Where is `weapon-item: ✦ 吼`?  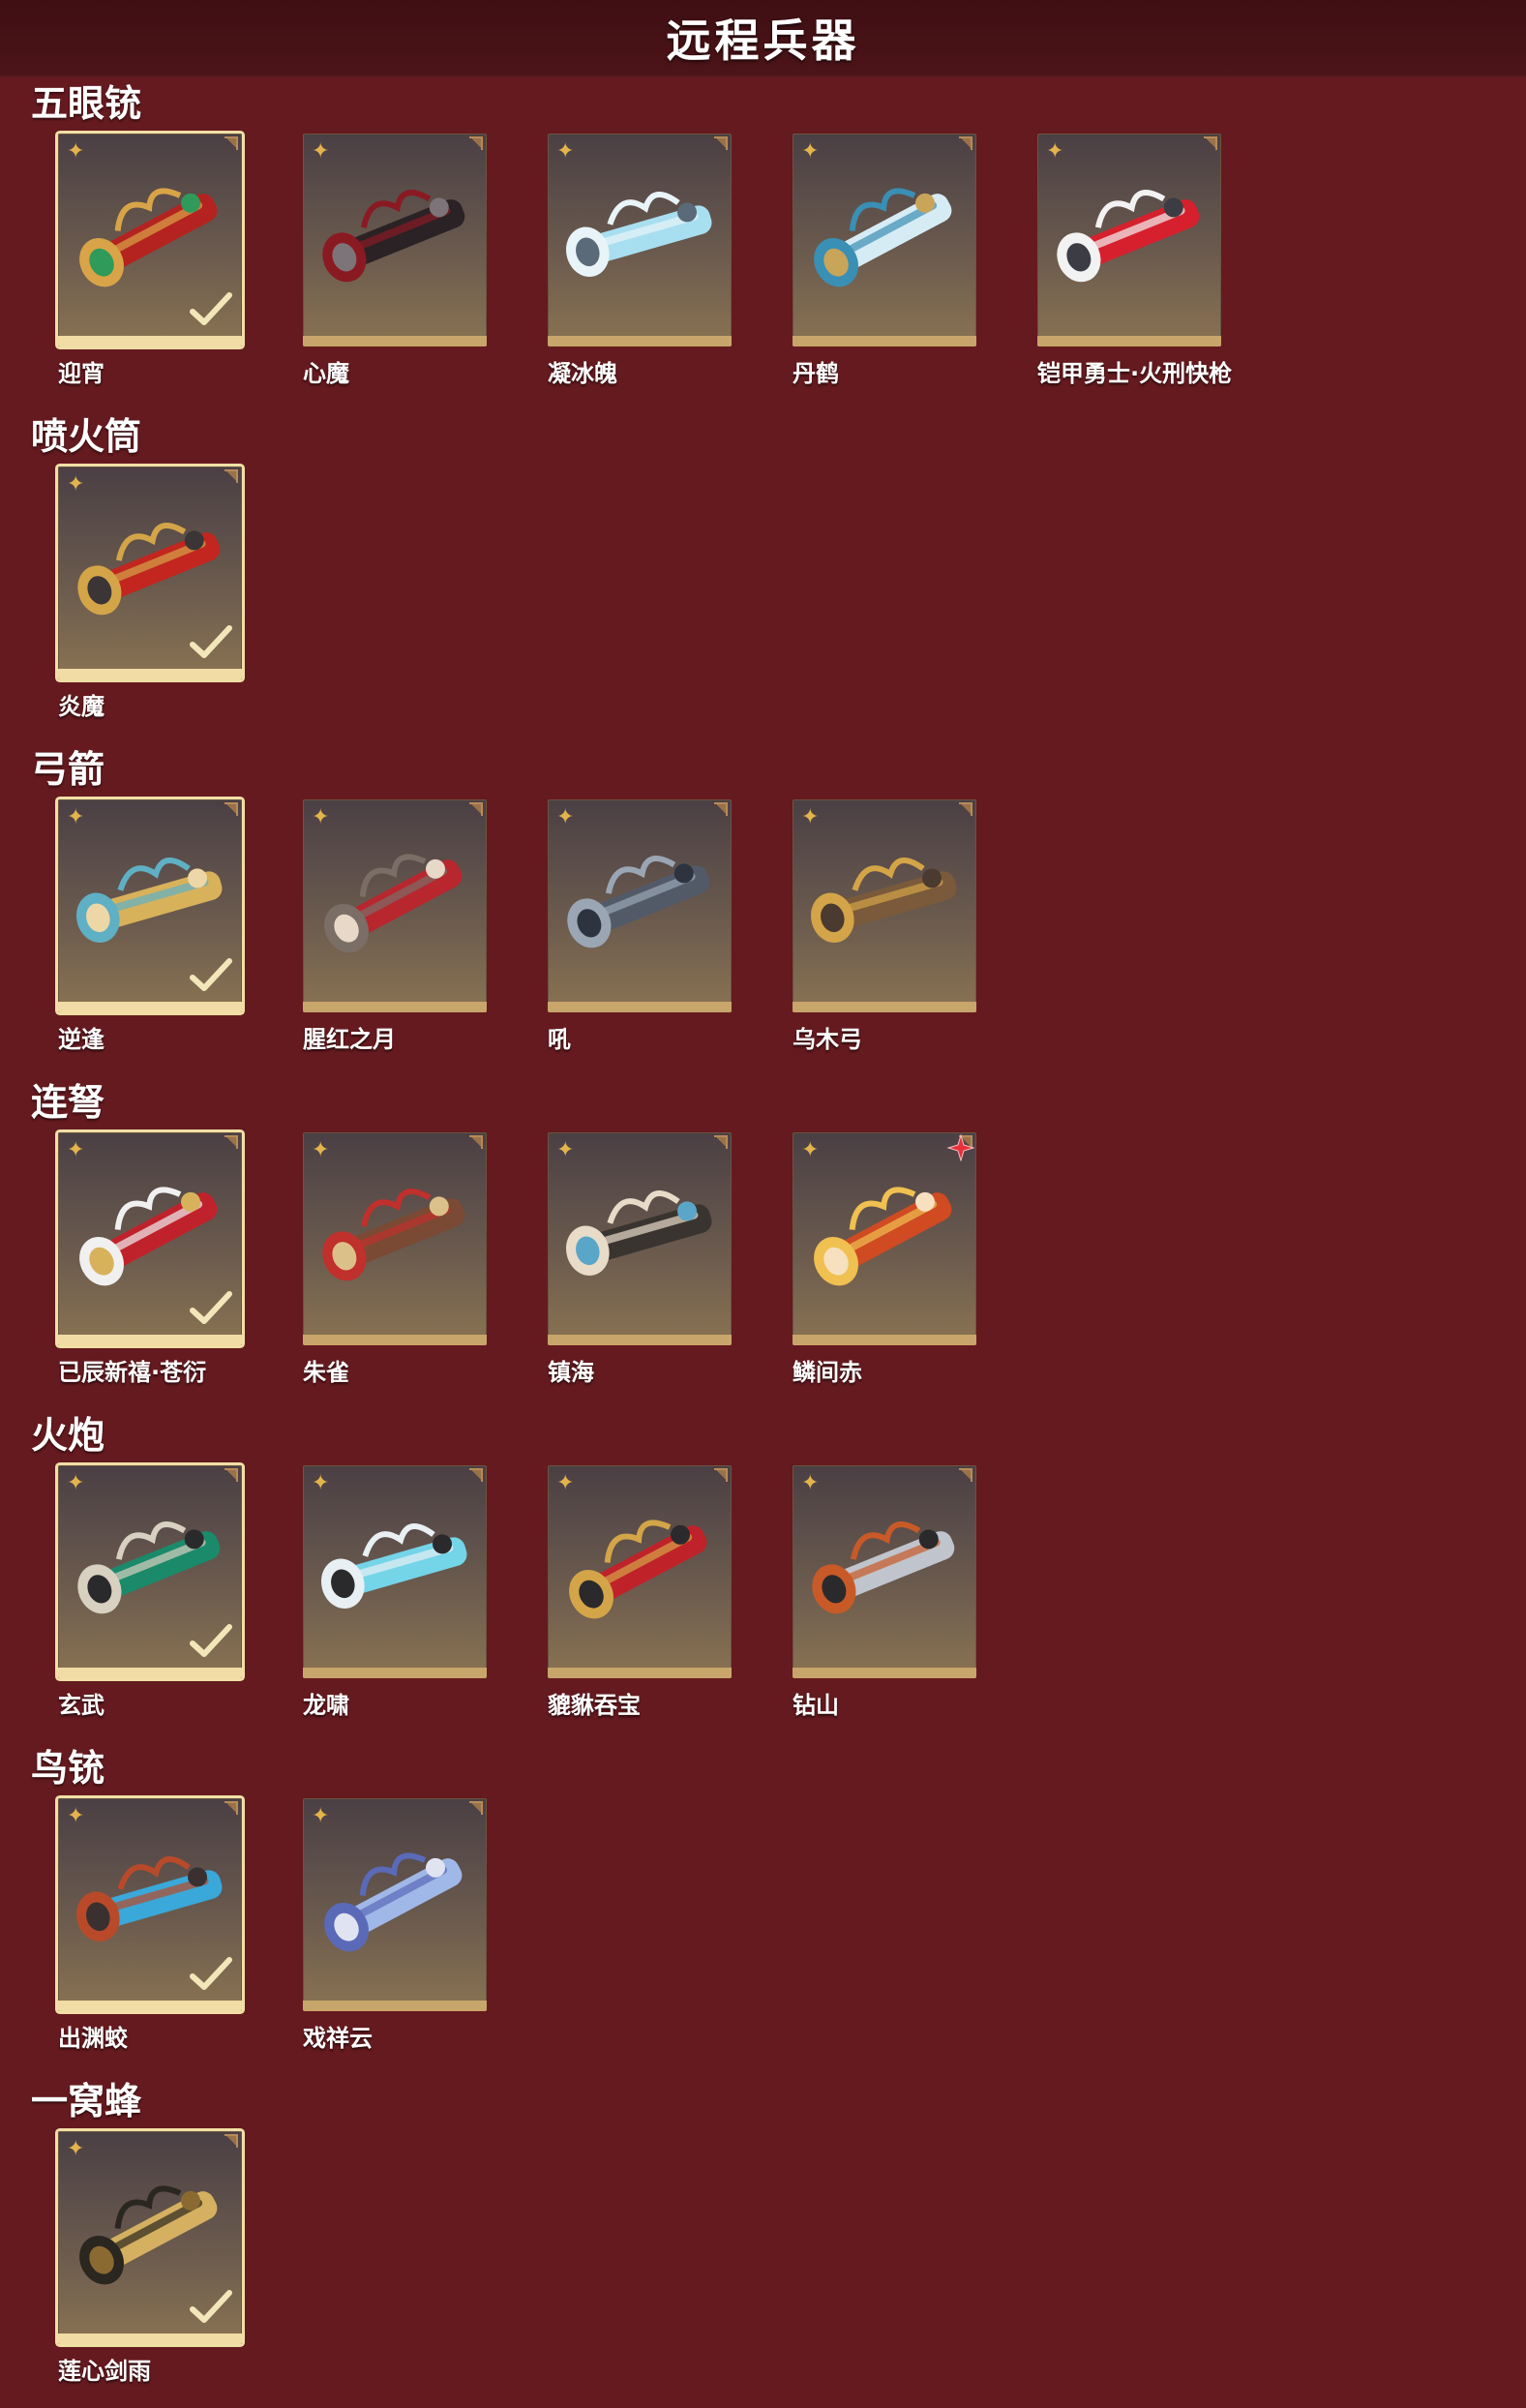
weapon-item: ✦ 吼 is located at coordinates (659, 926).